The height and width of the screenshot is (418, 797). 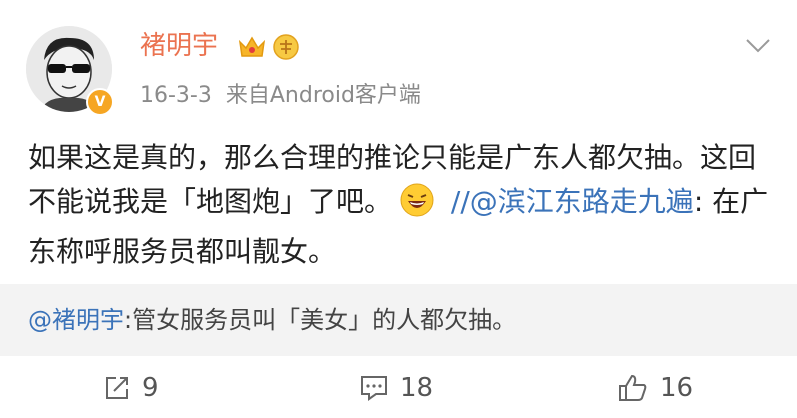 I want to click on answer-badge-icon, so click(x=286, y=47).